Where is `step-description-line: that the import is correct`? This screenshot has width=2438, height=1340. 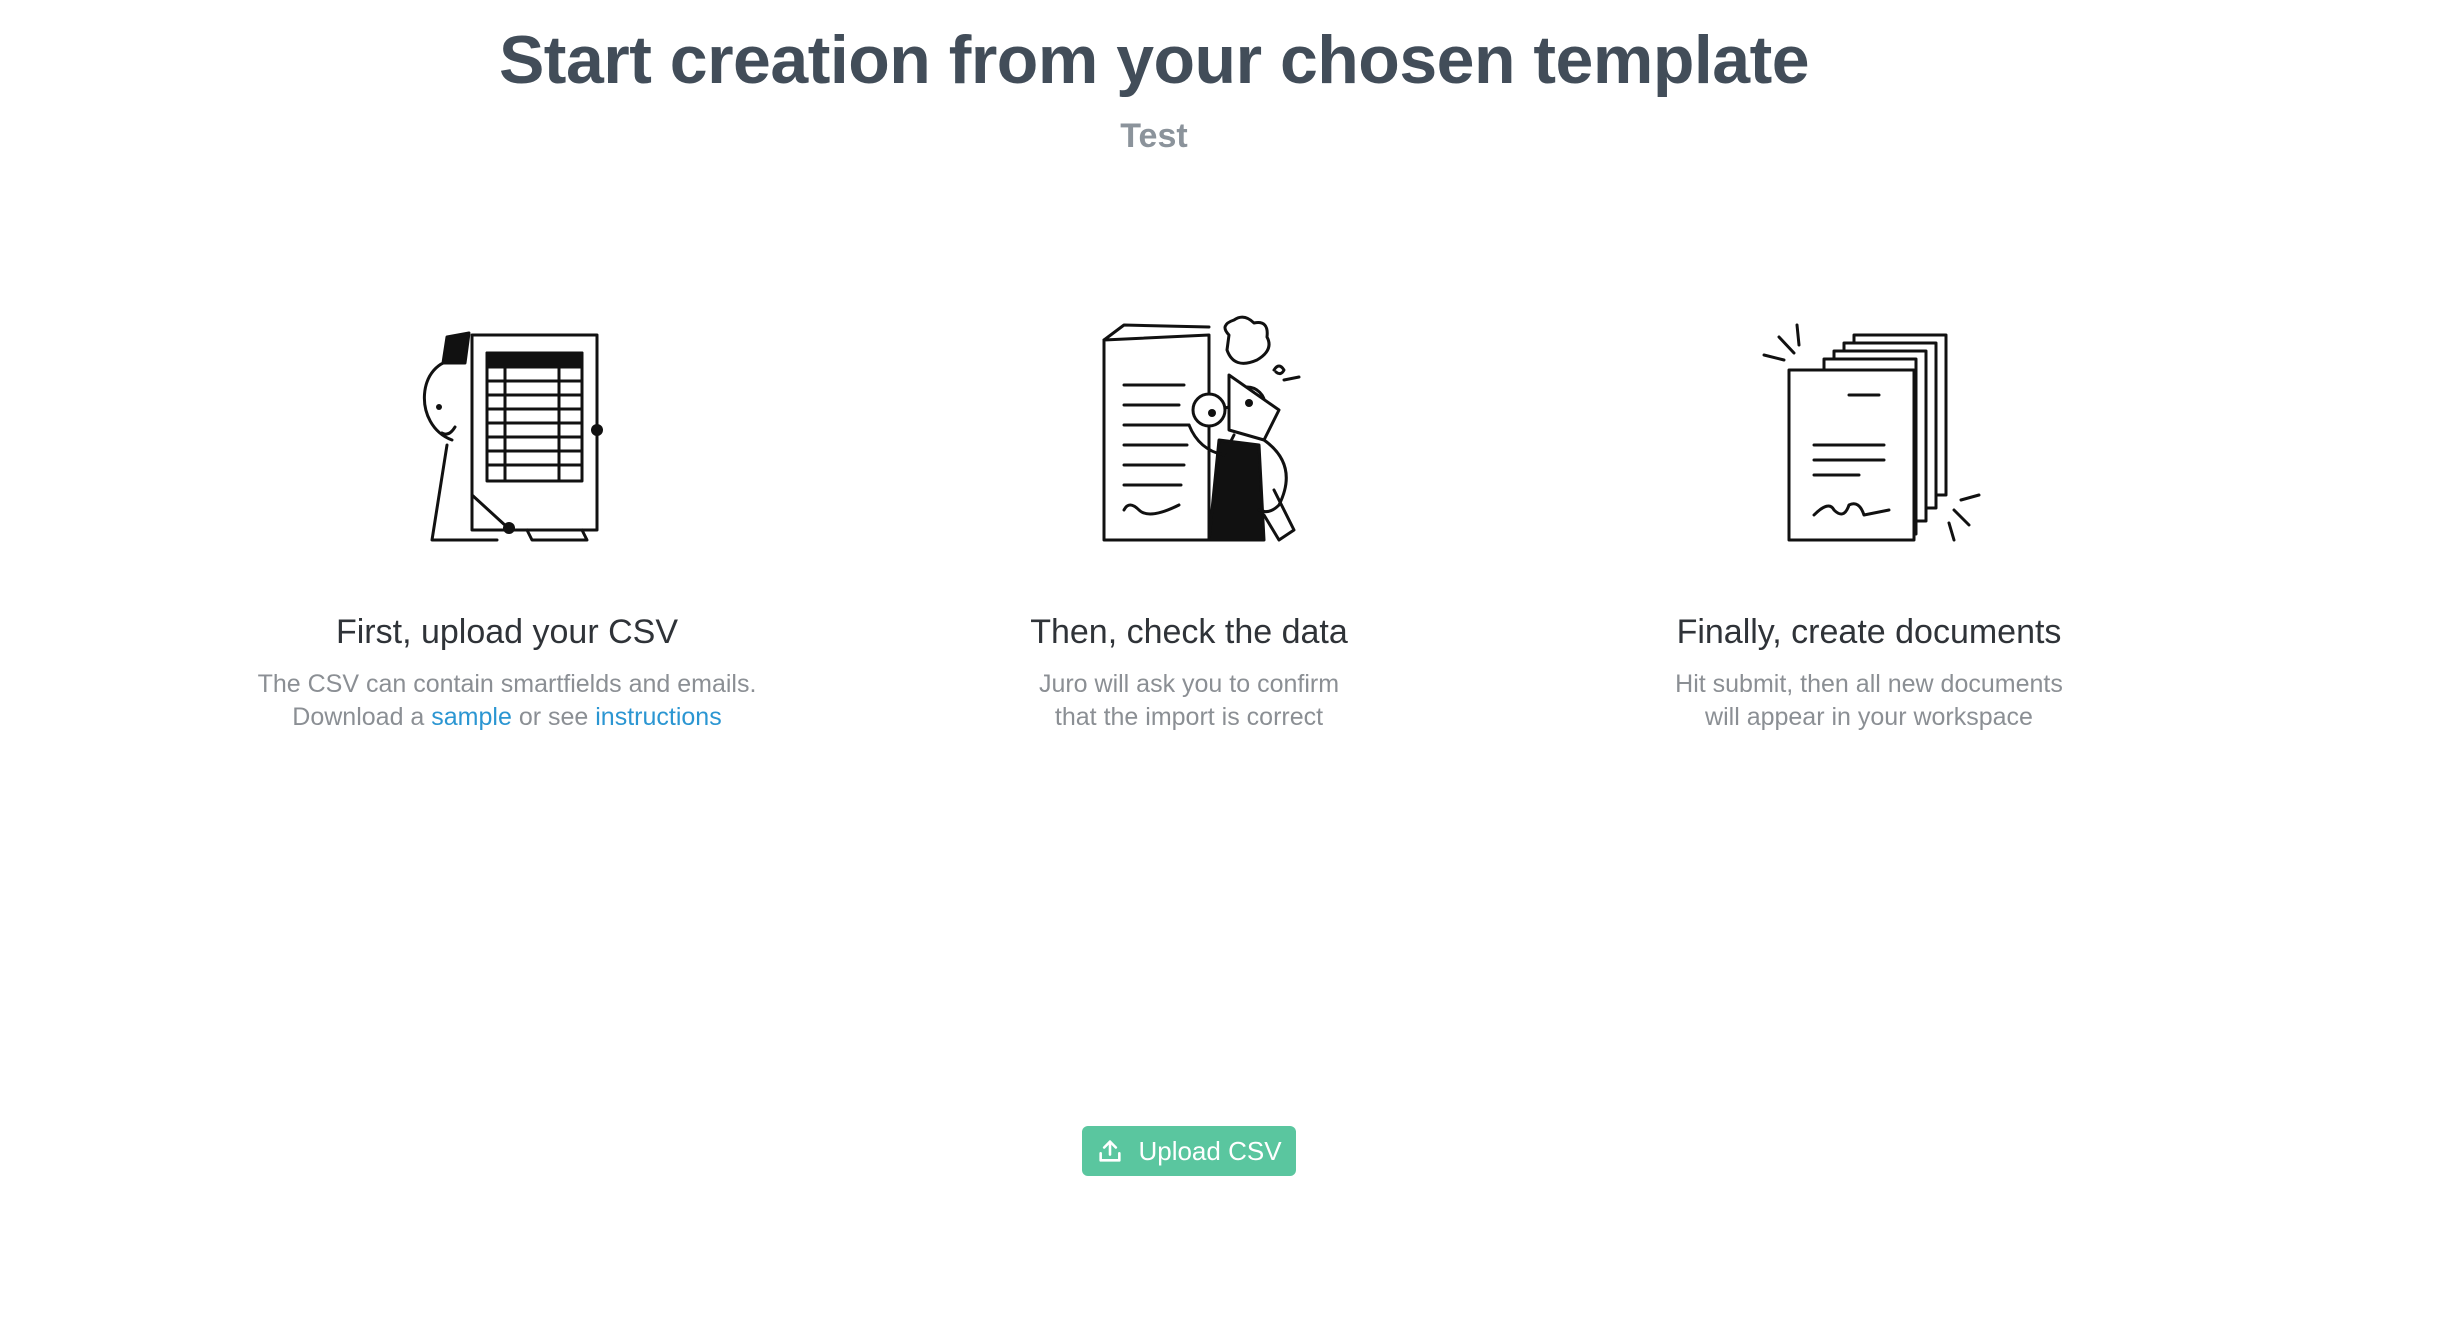 step-description-line: that the import is correct is located at coordinates (1189, 717).